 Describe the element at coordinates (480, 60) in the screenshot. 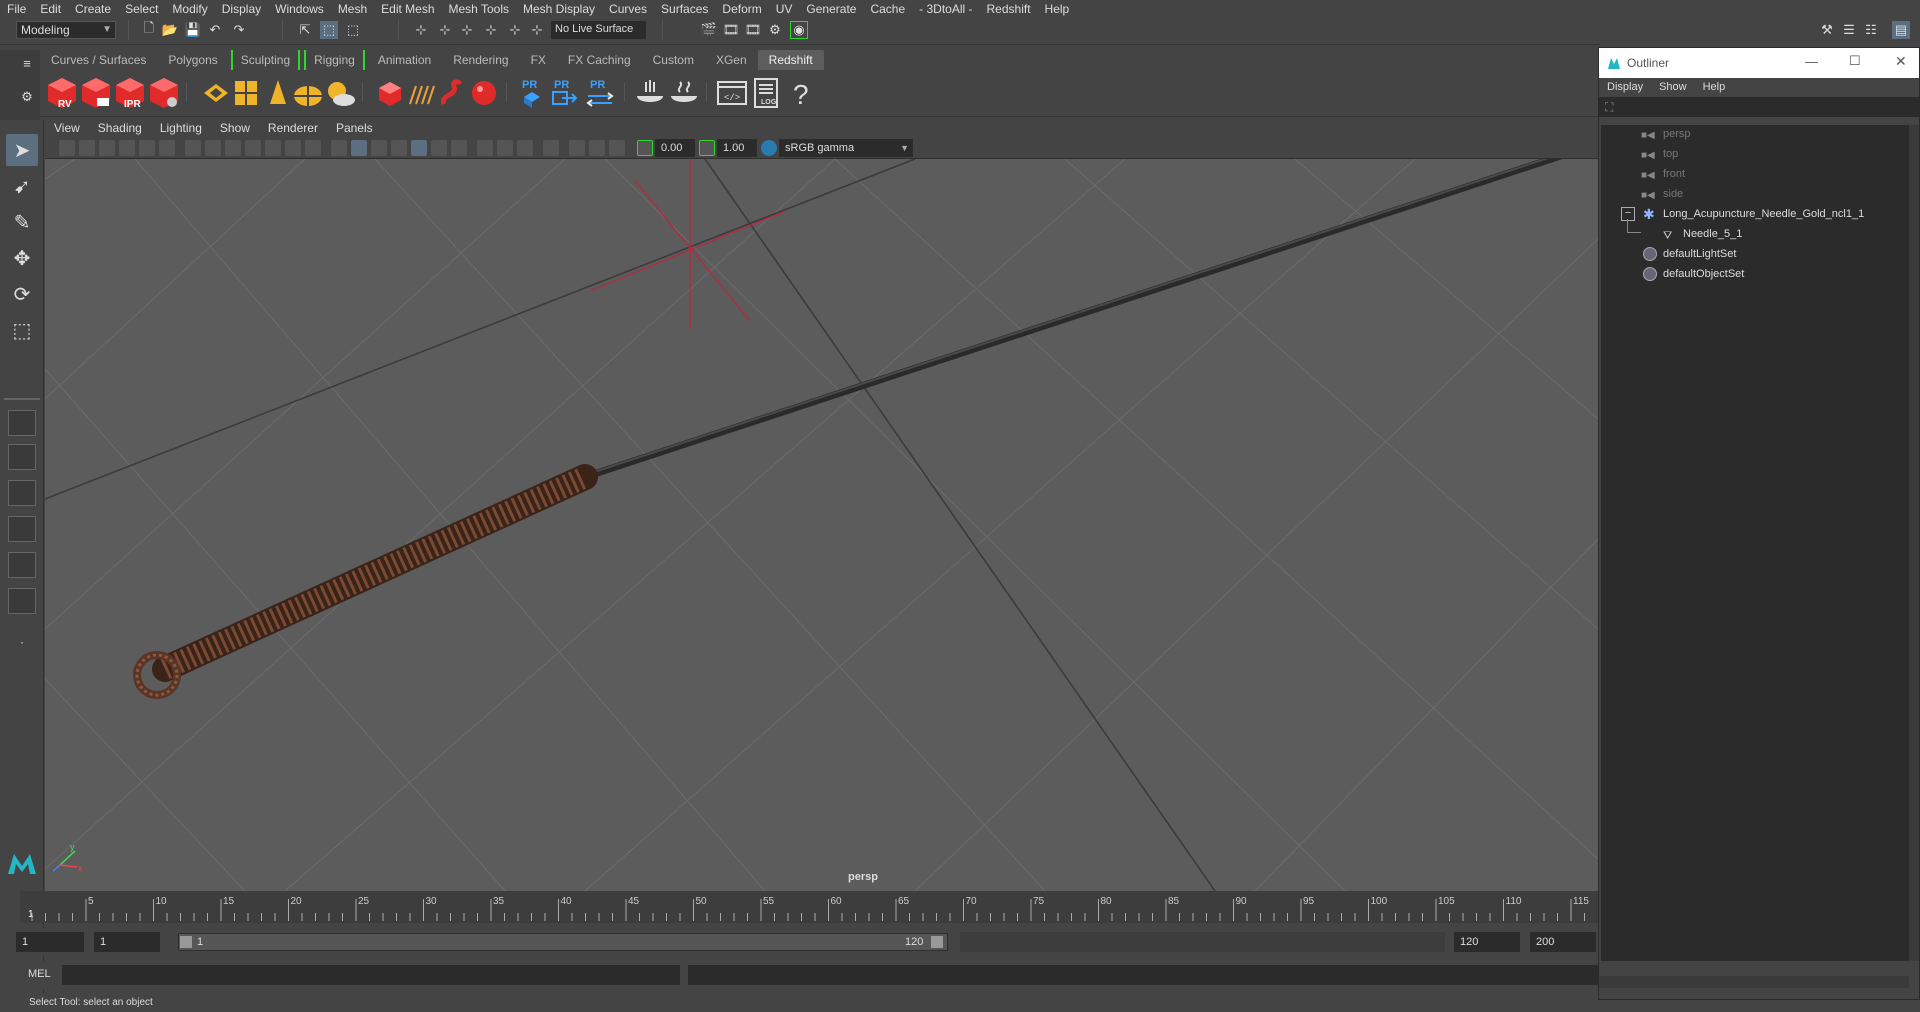

I see `tab-rendering: Rendering` at that location.